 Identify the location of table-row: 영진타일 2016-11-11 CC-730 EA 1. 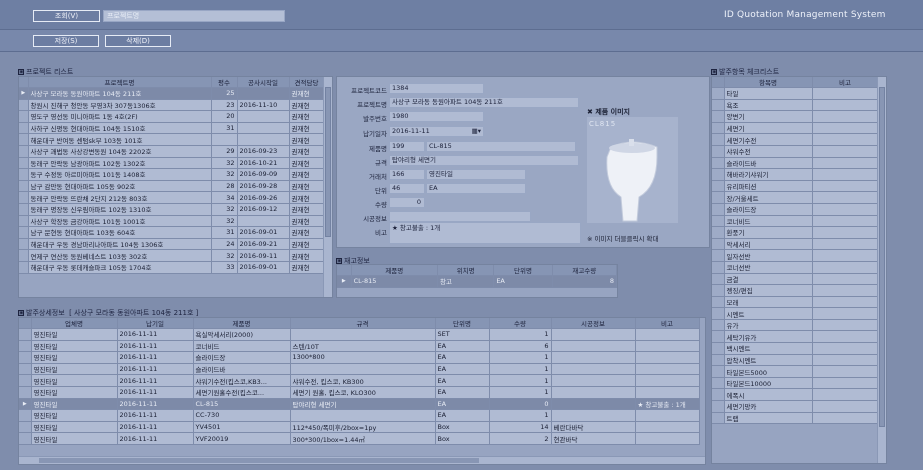
(359, 415).